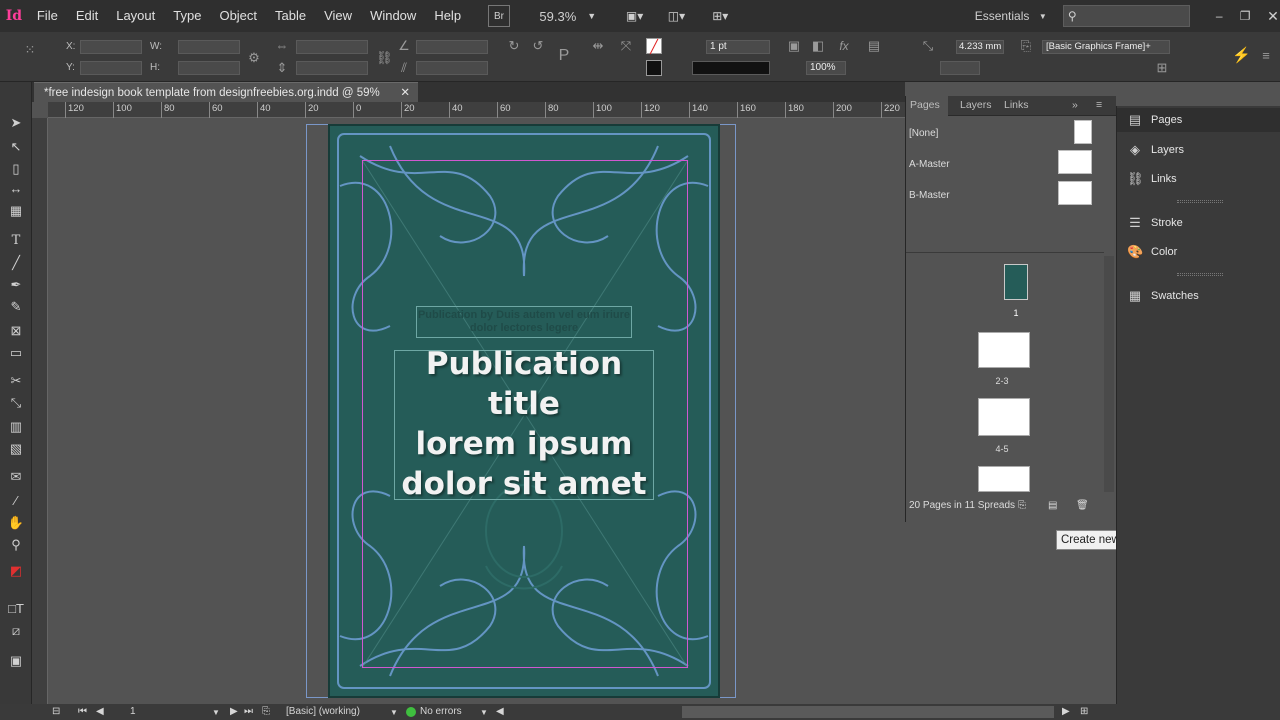 The height and width of the screenshot is (720, 1280). Describe the element at coordinates (1084, 711) in the screenshot. I see `view-mode-icon: ⊞` at that location.